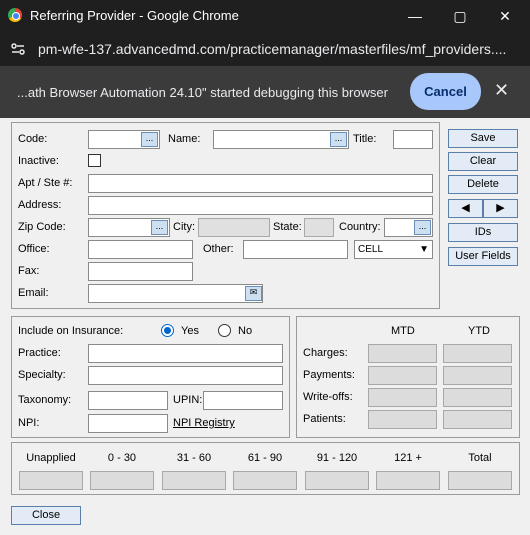  What do you see at coordinates (42, 375) in the screenshot?
I see `specialty-label: Specialty:` at bounding box center [42, 375].